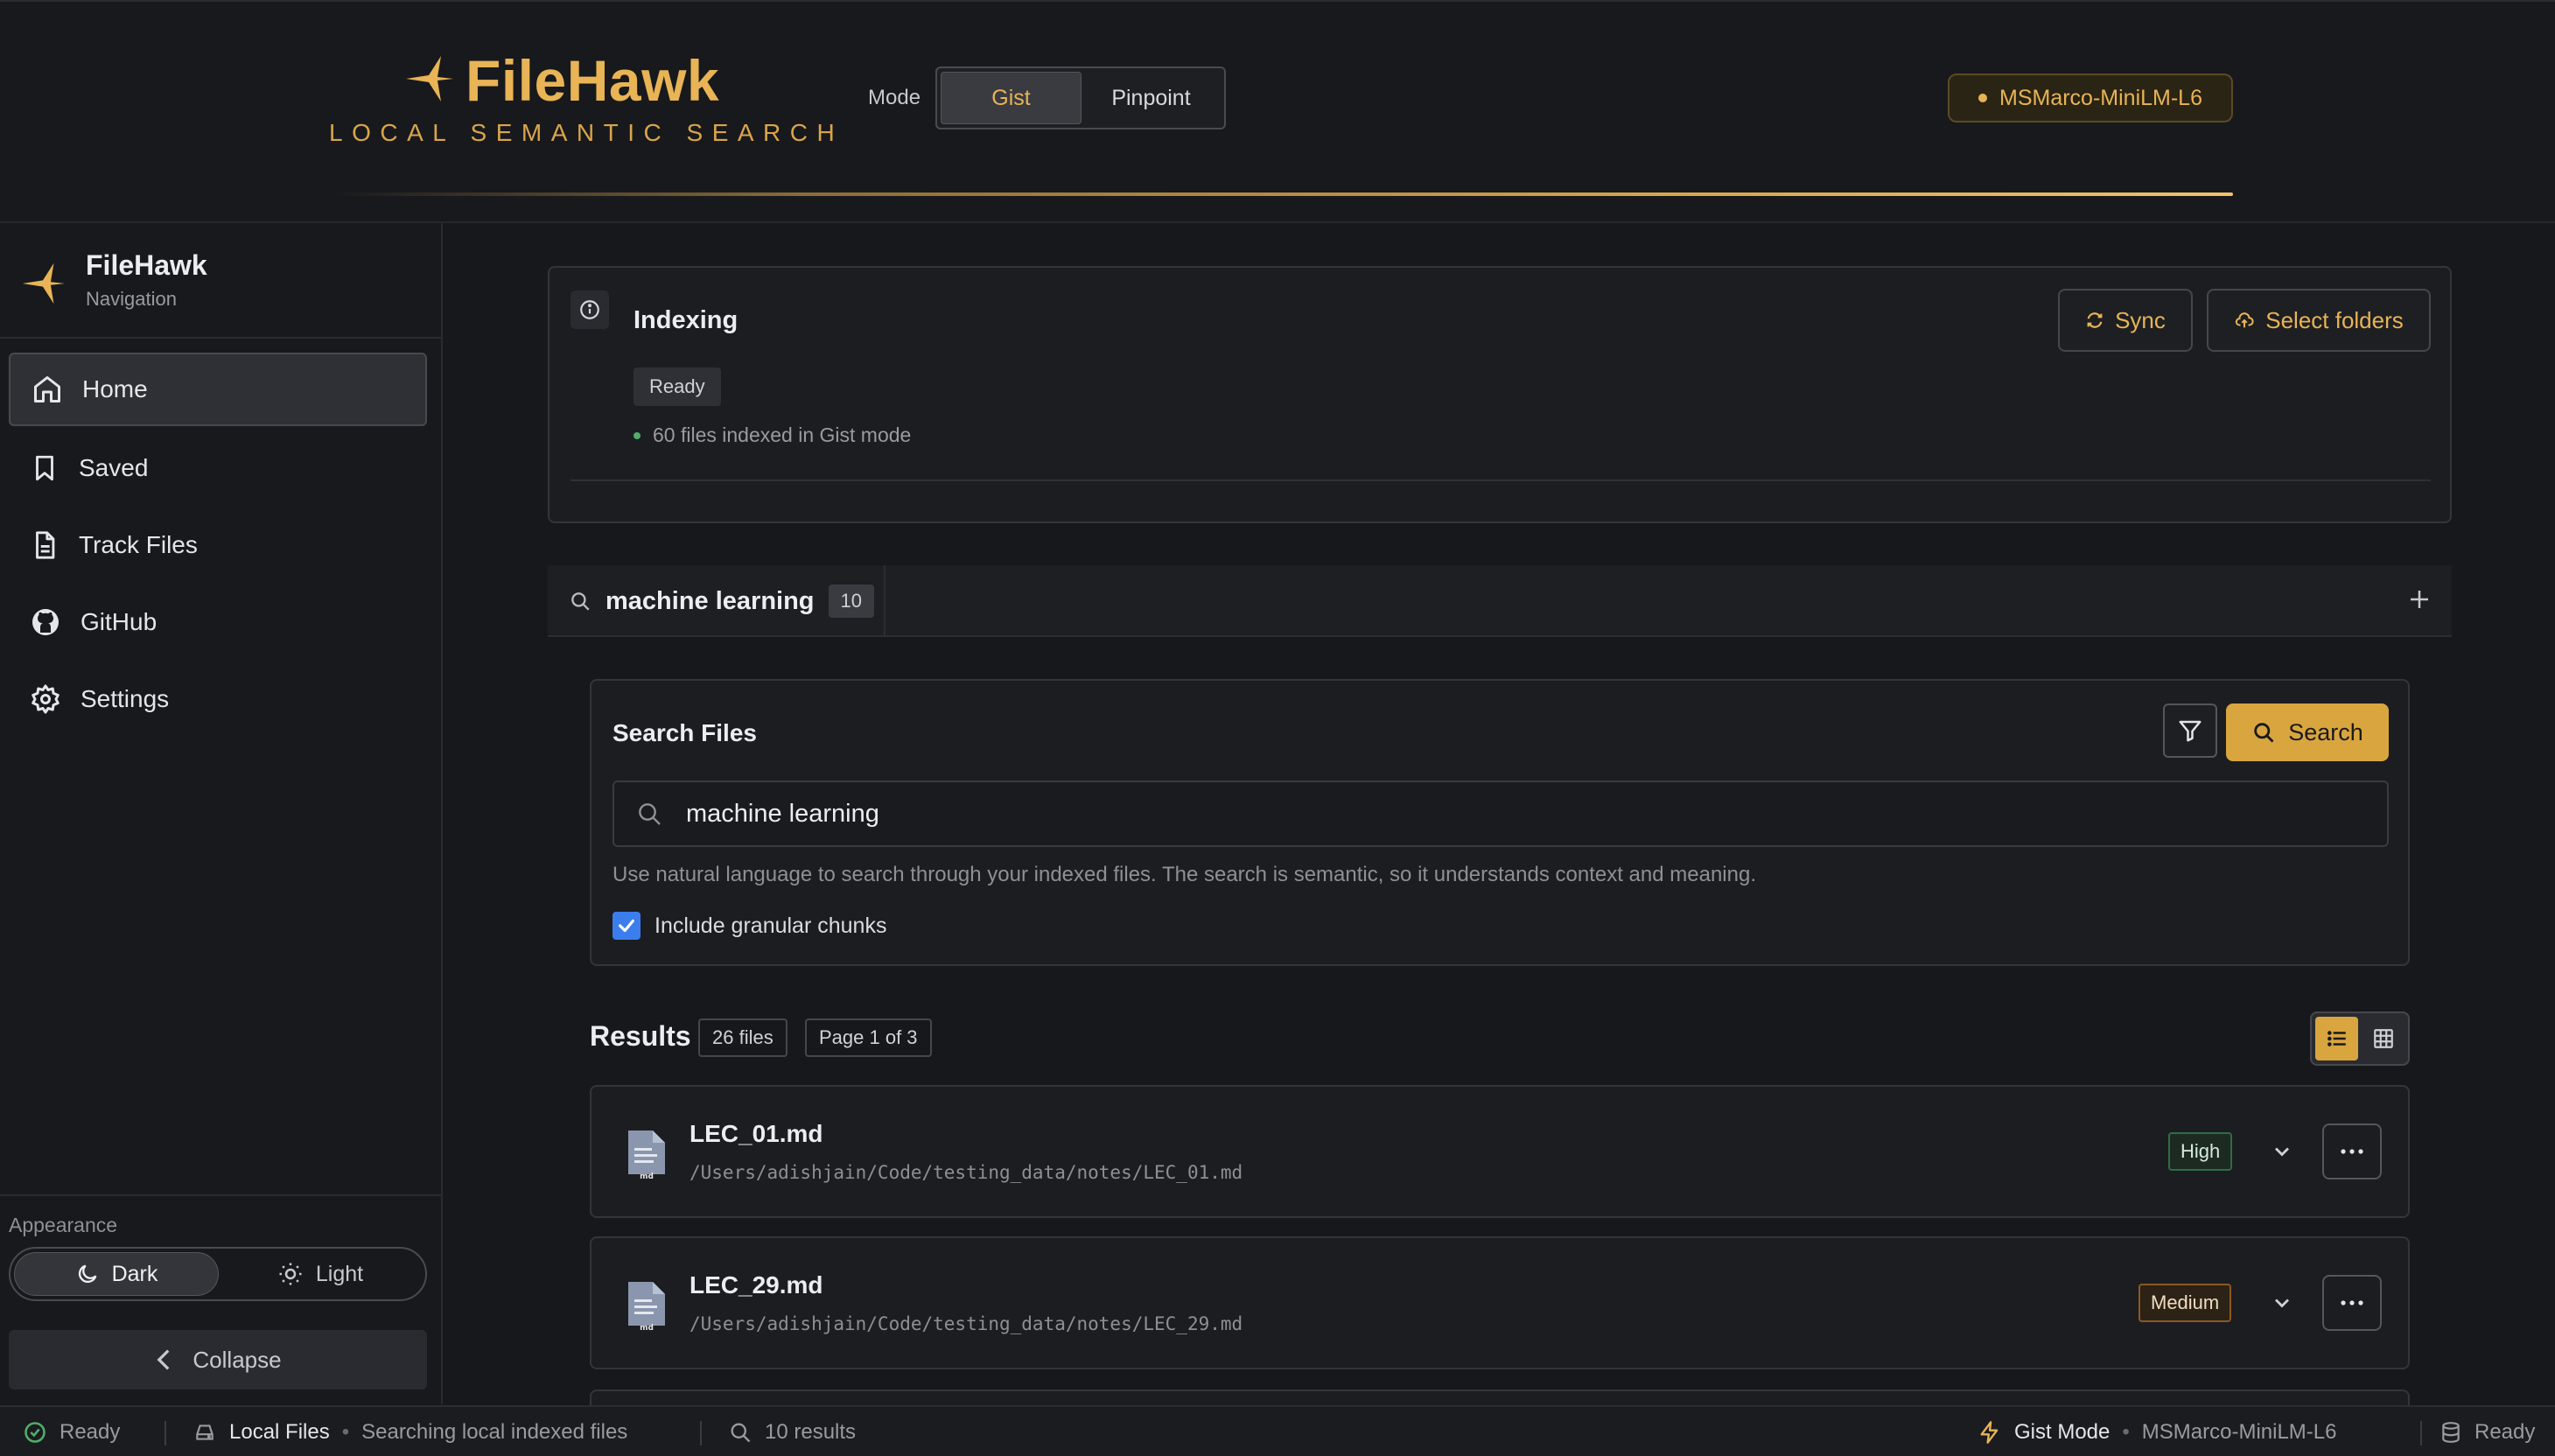 The image size is (2555, 1456). Describe the element at coordinates (2383, 1038) in the screenshot. I see `grid-view-button` at that location.